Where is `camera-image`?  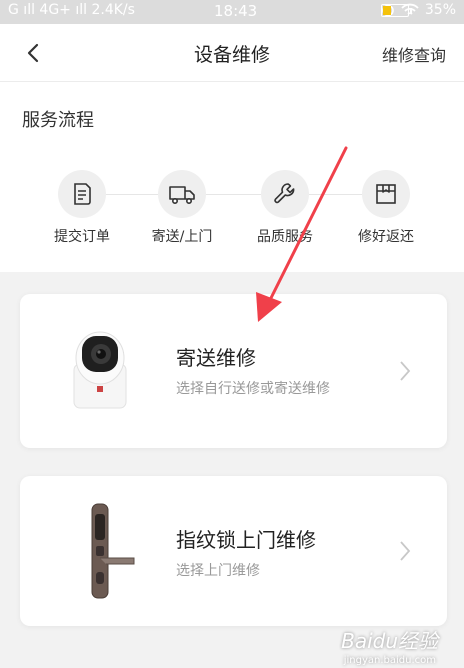 camera-image is located at coordinates (100, 370).